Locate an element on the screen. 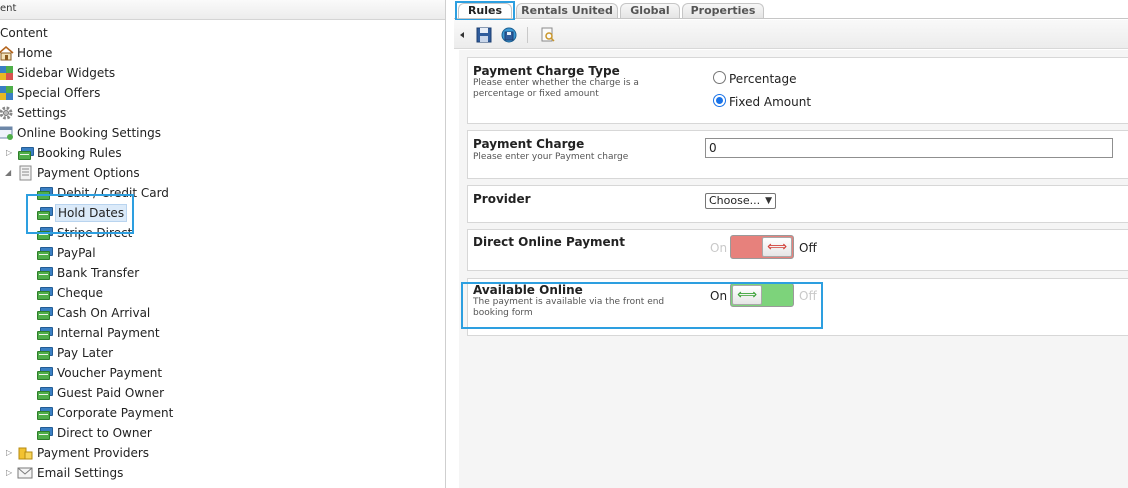  tree-item-label: Internal Payment is located at coordinates (108, 333).